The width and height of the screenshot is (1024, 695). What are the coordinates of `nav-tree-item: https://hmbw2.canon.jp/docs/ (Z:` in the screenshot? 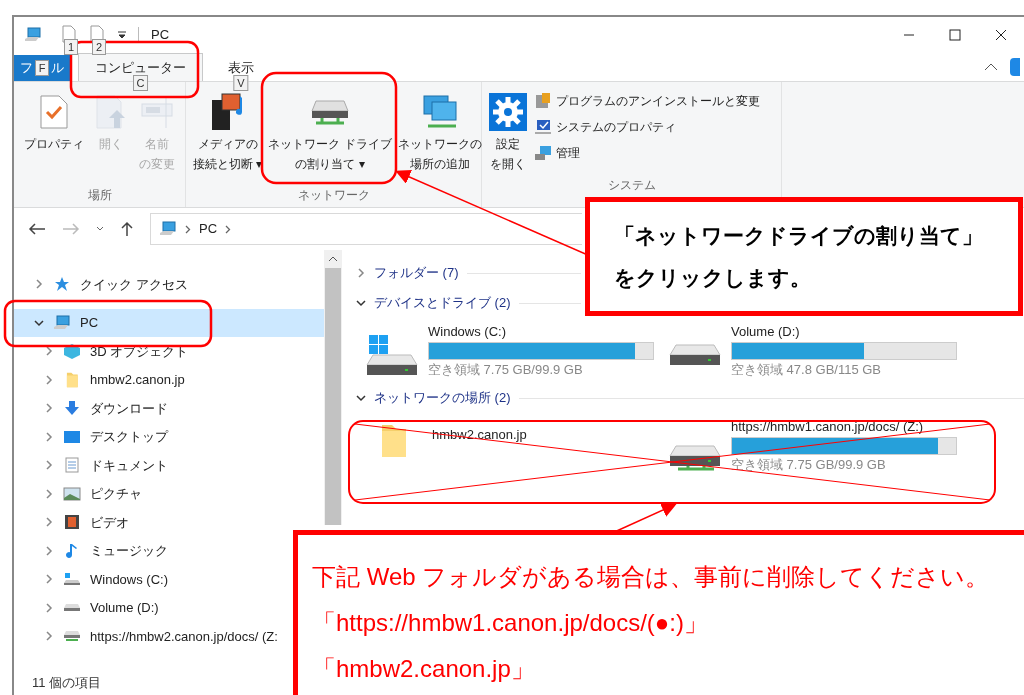 It's located at (148, 636).